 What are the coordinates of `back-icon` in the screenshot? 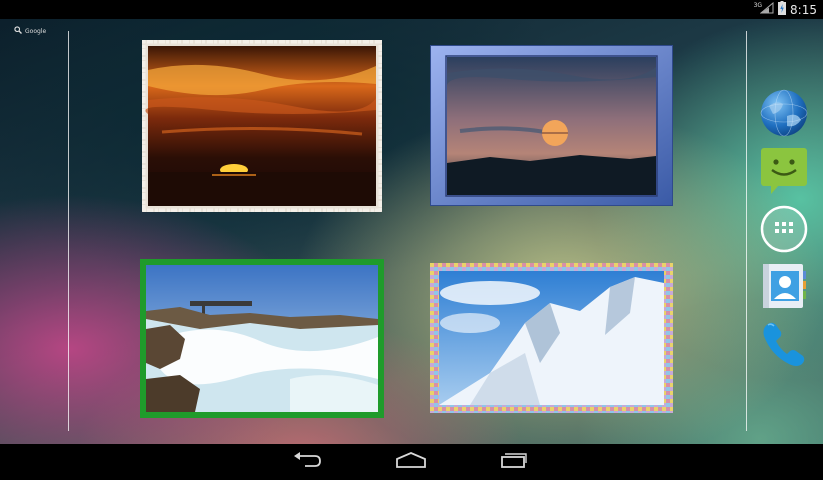 It's located at (308, 462).